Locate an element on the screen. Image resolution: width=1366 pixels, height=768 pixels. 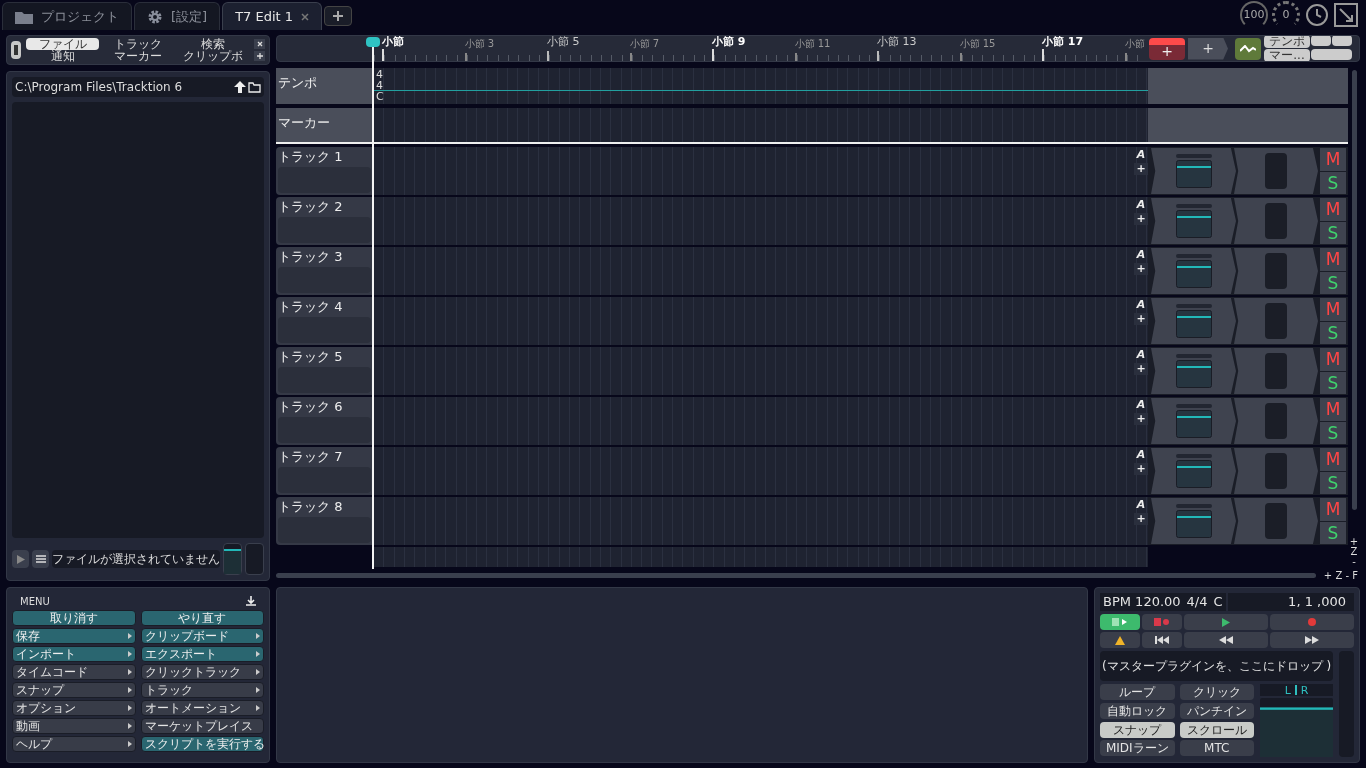
wave-button is located at coordinates (1248, 48).